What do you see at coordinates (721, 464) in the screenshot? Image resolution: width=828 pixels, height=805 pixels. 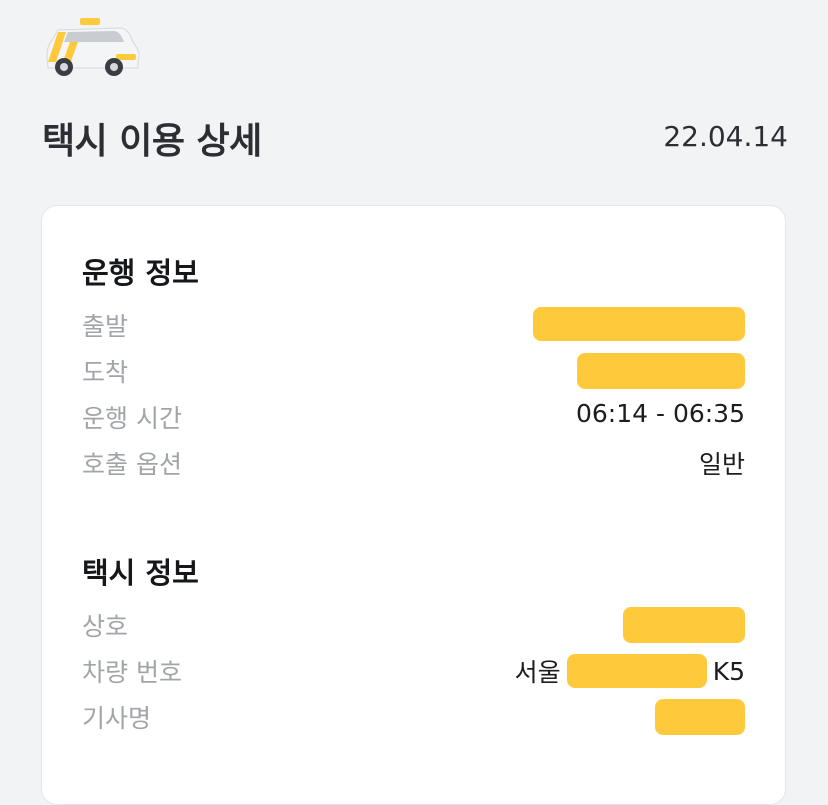 I see `call-option-value: 일반` at bounding box center [721, 464].